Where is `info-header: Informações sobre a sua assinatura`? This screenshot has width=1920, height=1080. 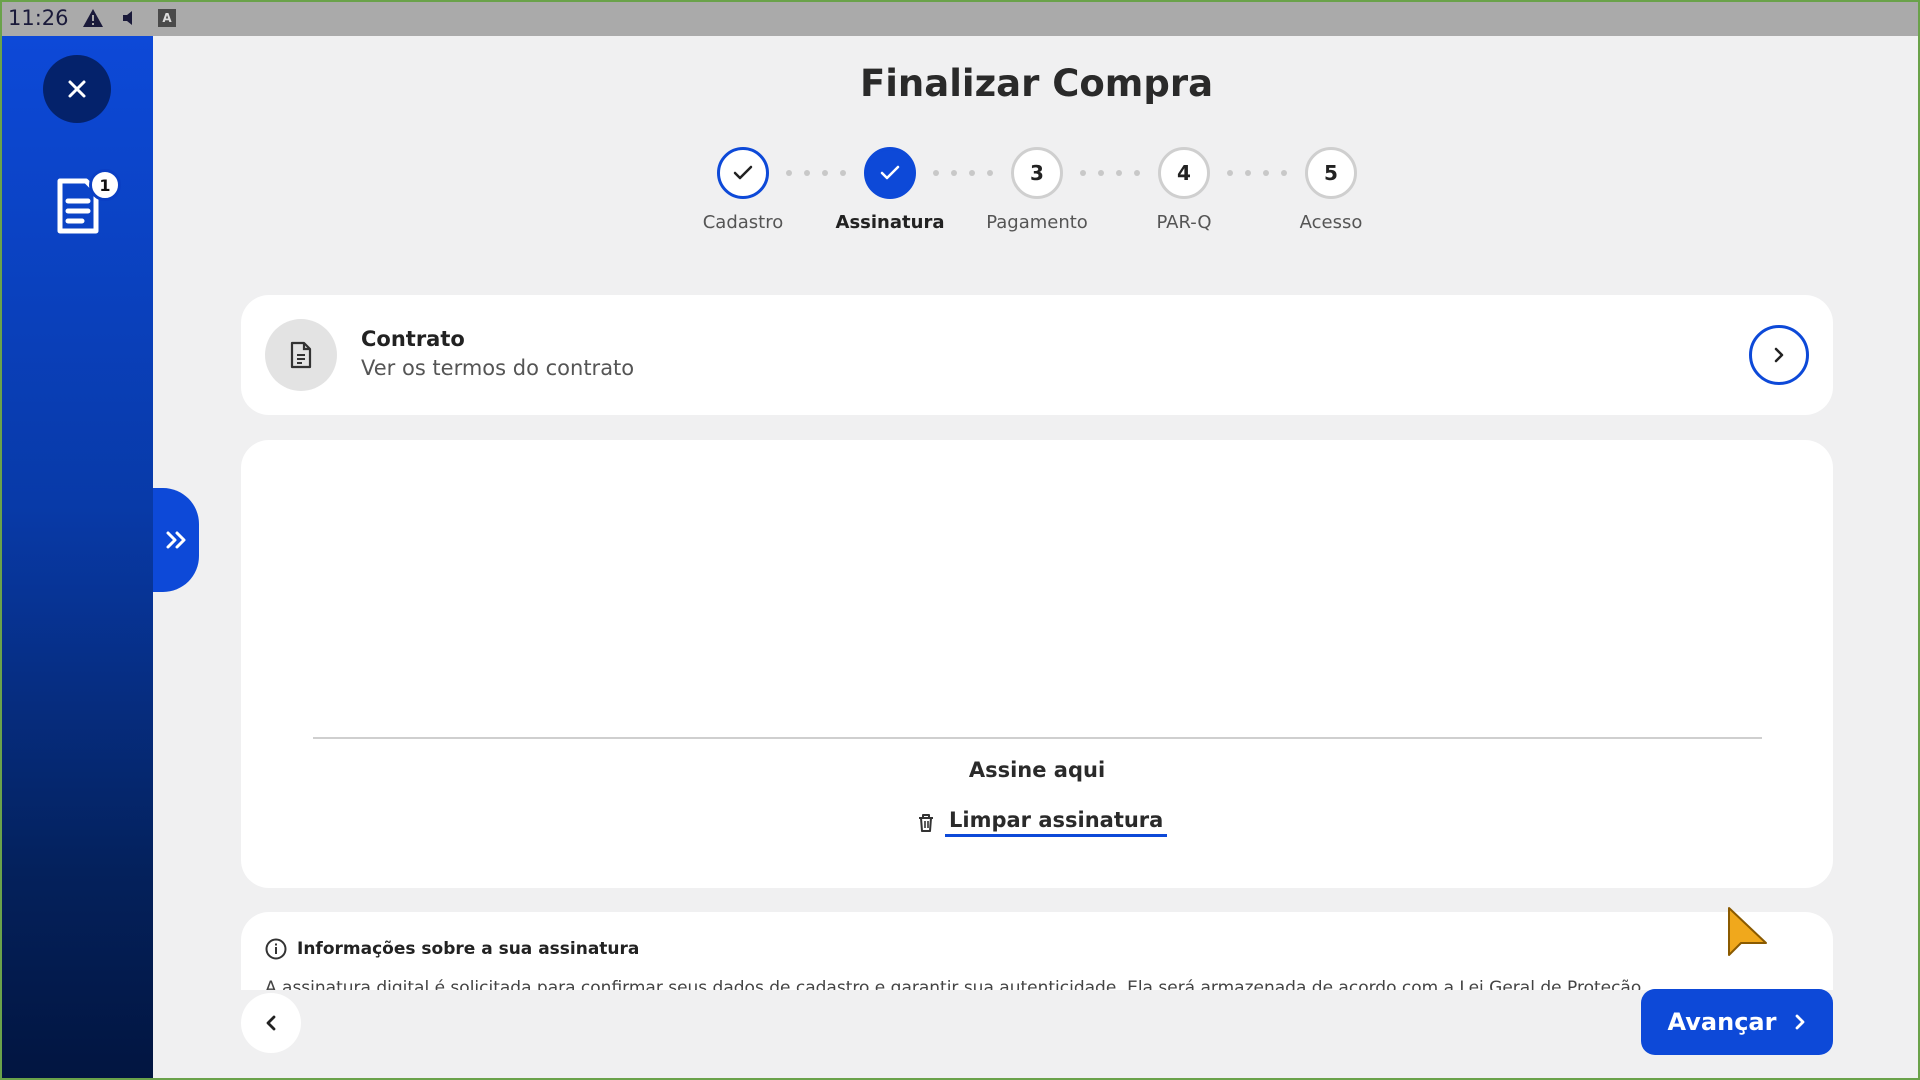
info-header: Informações sobre a sua assinatura is located at coordinates (452, 949).